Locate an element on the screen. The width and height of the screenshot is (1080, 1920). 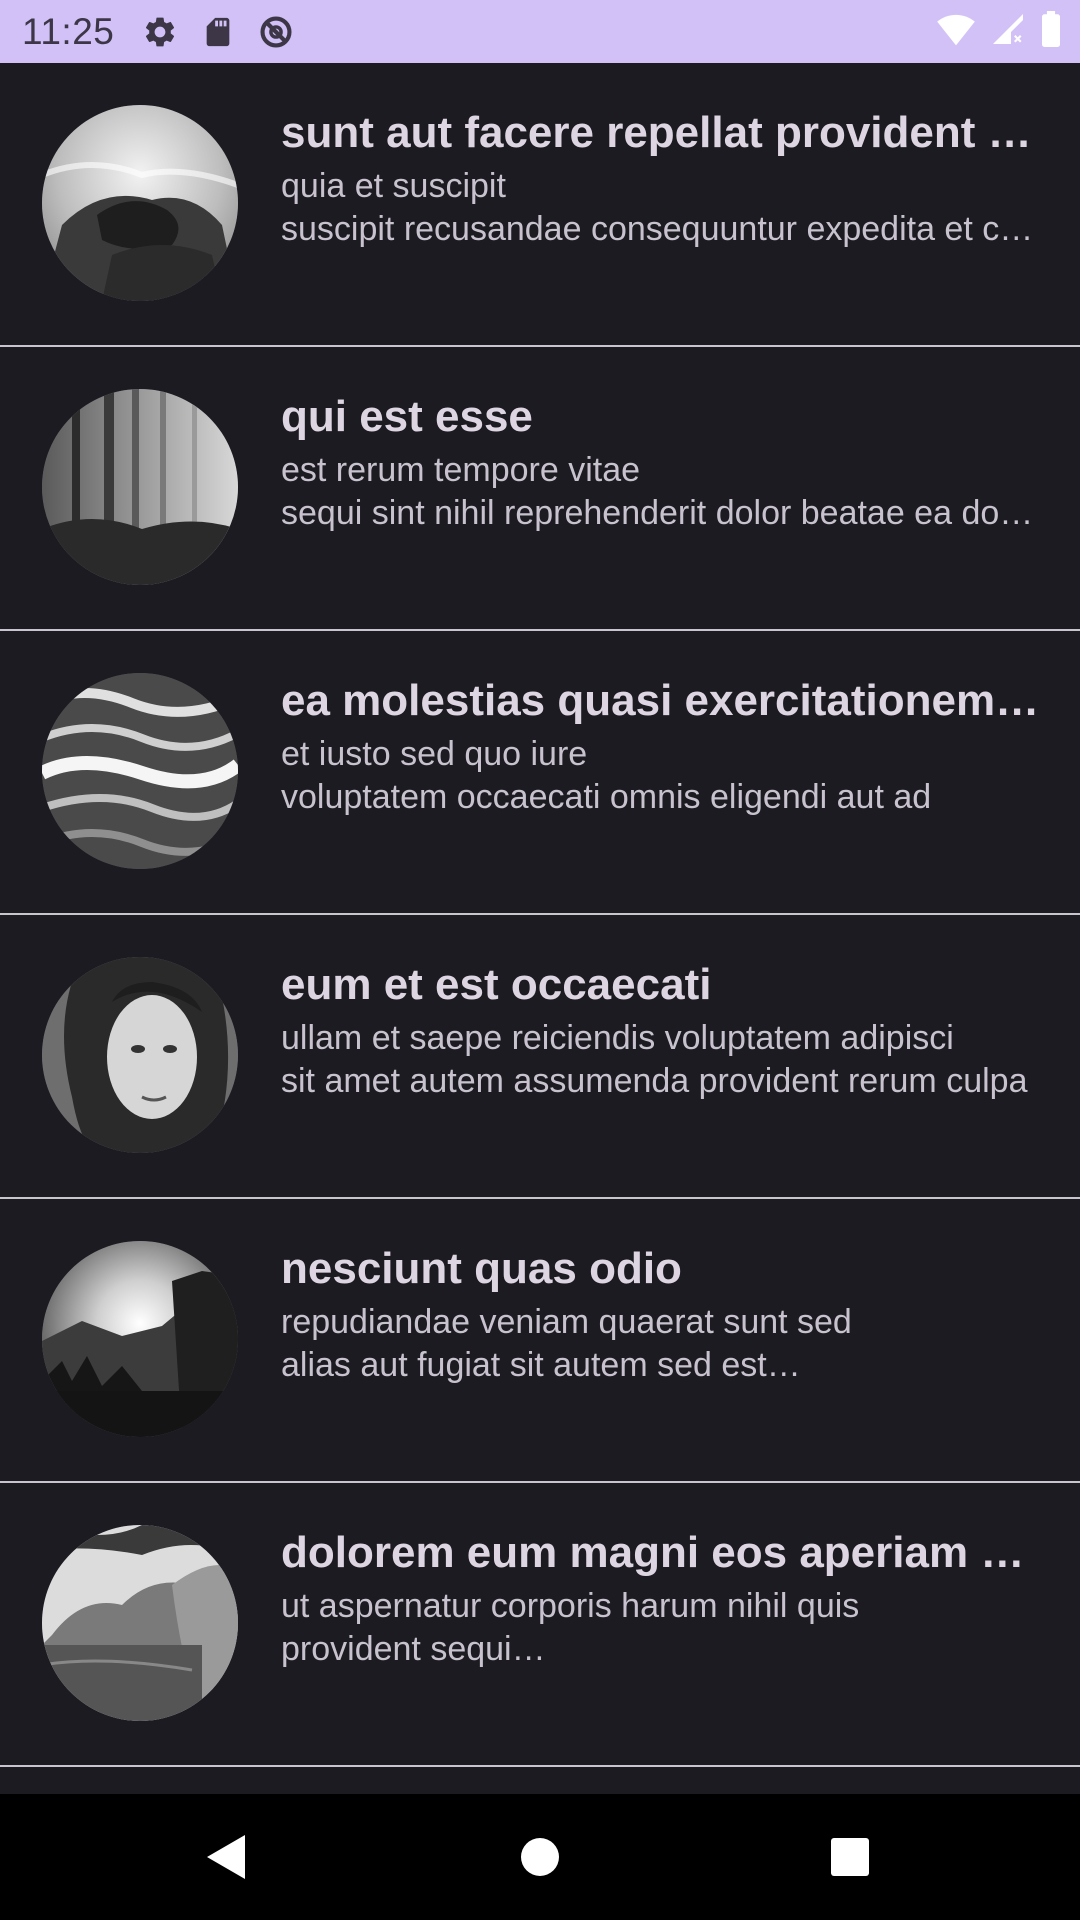
battery-icon is located at coordinates (1051, 31).